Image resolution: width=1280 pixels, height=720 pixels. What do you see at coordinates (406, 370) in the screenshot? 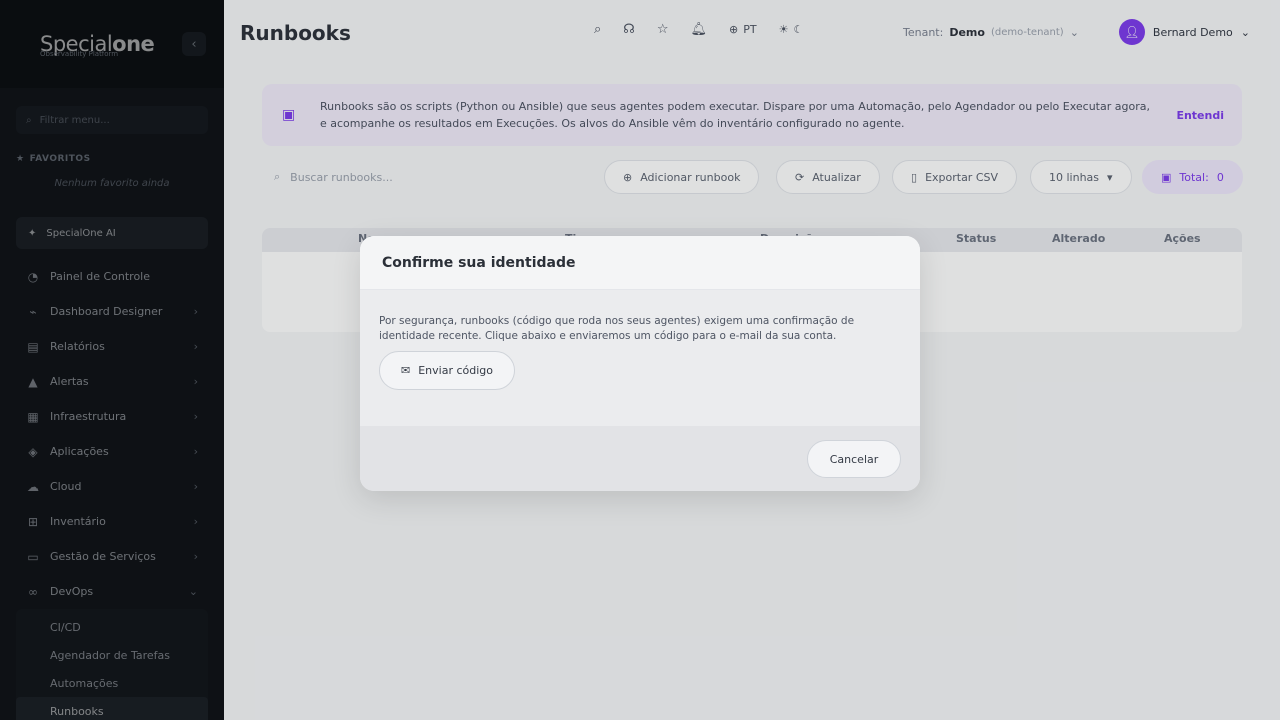
I see `envelope-icon: ✉` at bounding box center [406, 370].